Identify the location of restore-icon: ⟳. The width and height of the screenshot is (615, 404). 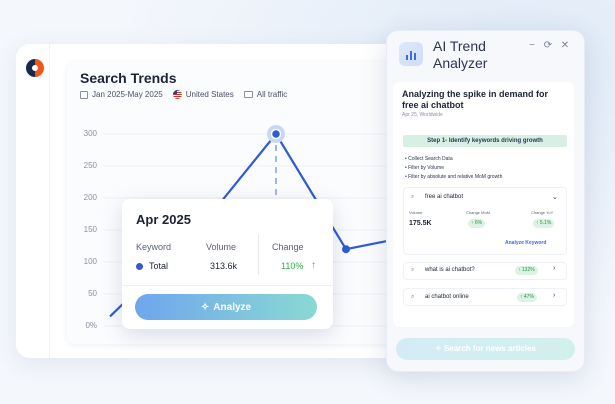
(548, 45).